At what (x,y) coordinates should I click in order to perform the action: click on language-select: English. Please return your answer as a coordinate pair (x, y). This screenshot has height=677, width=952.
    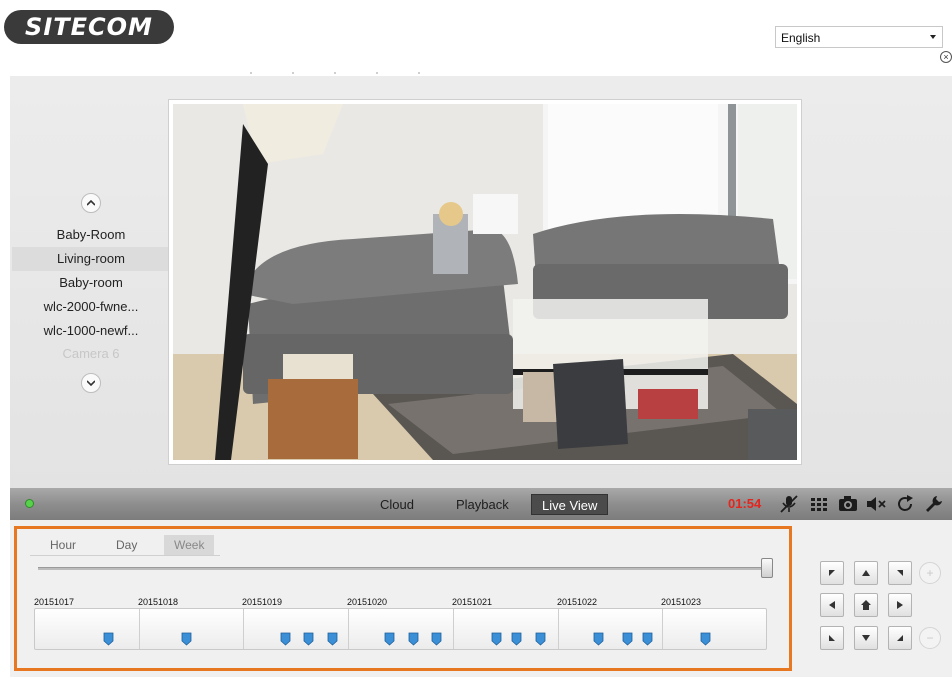
    Looking at the image, I should click on (859, 37).